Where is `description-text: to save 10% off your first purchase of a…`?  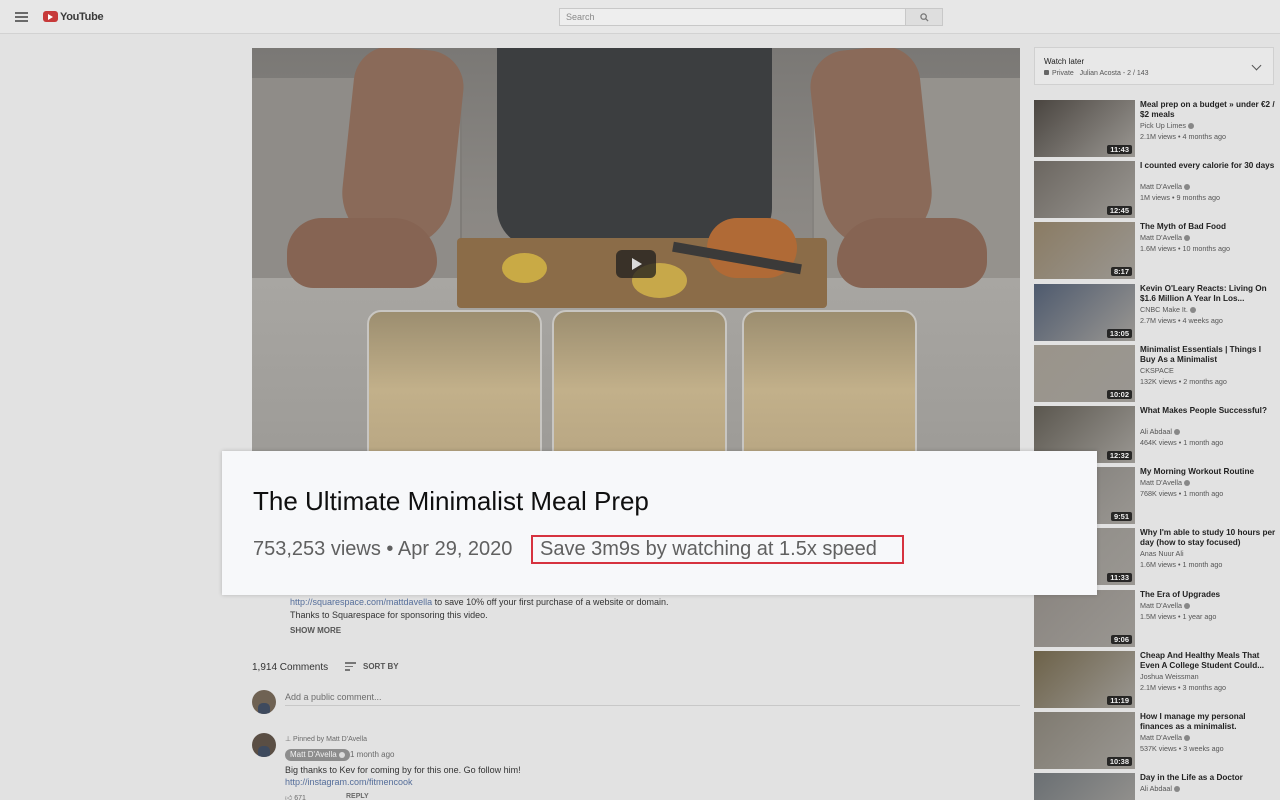 description-text: to save 10% off your first purchase of a… is located at coordinates (550, 602).